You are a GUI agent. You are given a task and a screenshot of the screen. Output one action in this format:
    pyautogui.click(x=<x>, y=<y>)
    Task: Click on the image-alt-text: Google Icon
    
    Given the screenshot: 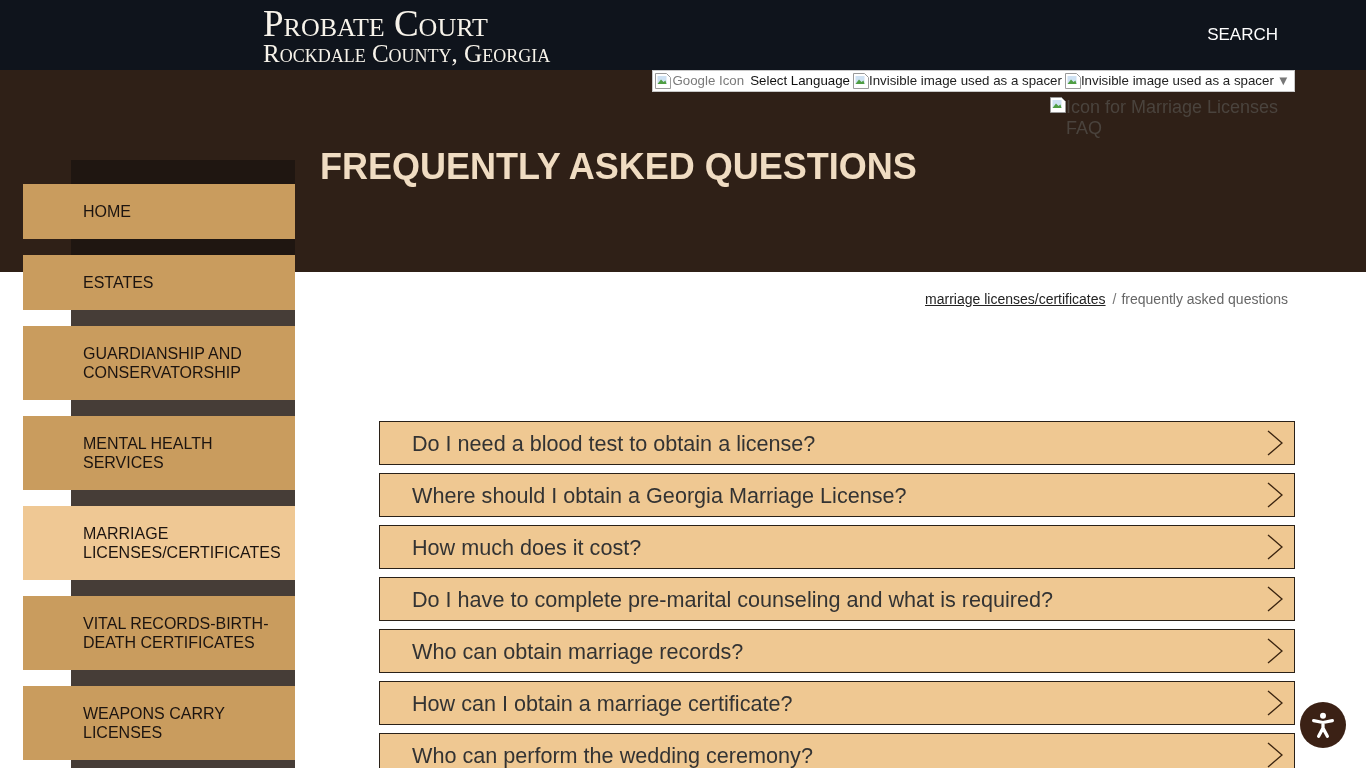 What is the action you would take?
    pyautogui.click(x=708, y=81)
    